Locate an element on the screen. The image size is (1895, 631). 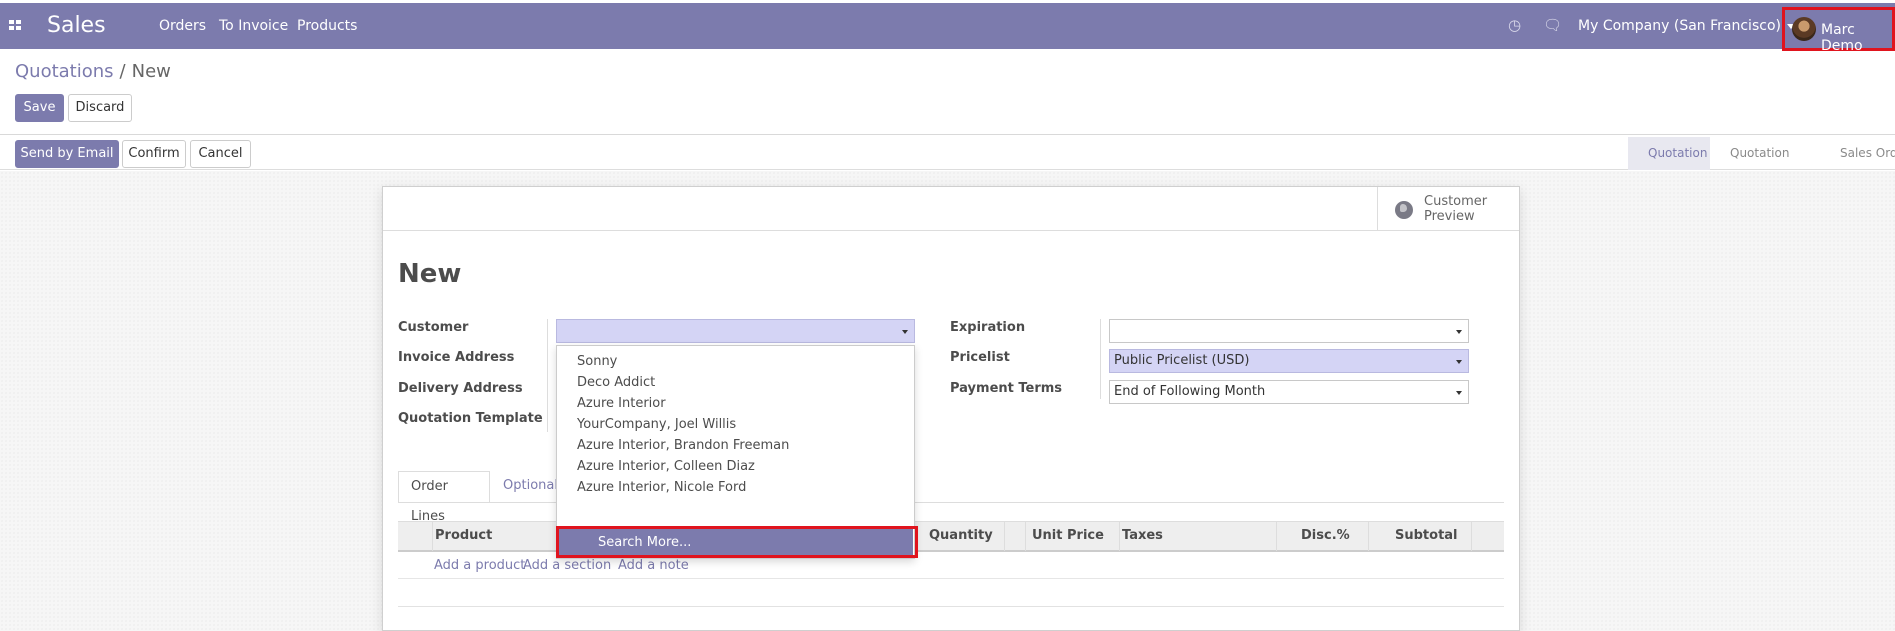
menu-orders: Orders is located at coordinates (182, 26).